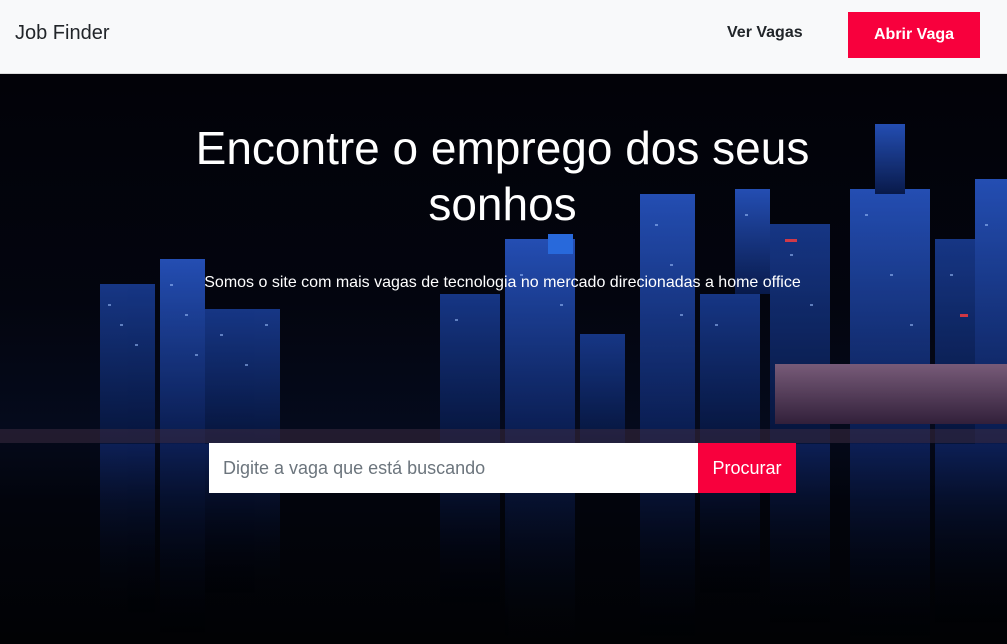  Describe the element at coordinates (502, 176) in the screenshot. I see `hero-title: Encontre o emprego dos seus sonhos` at that location.